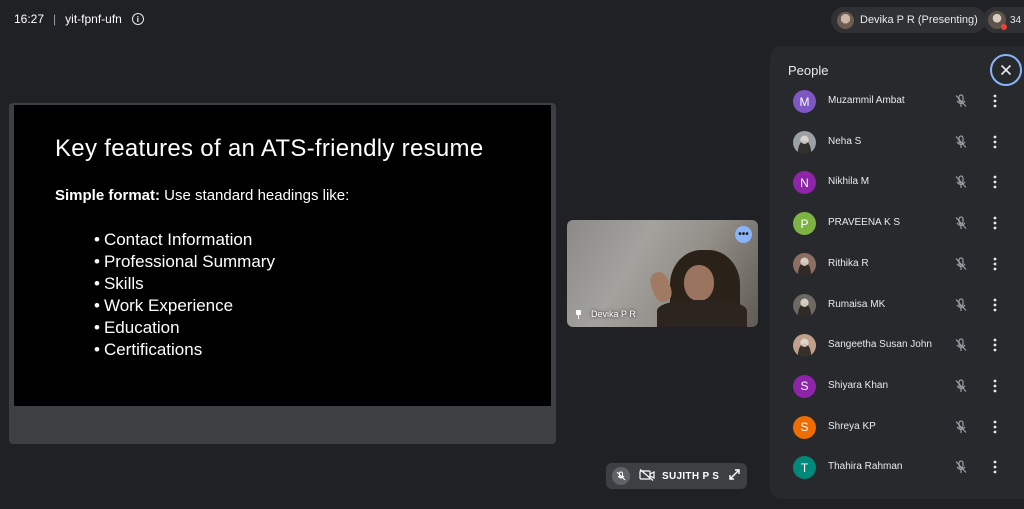 The image size is (1024, 509). I want to click on slide-subtitle-rest: Use standard headings like:, so click(255, 195).